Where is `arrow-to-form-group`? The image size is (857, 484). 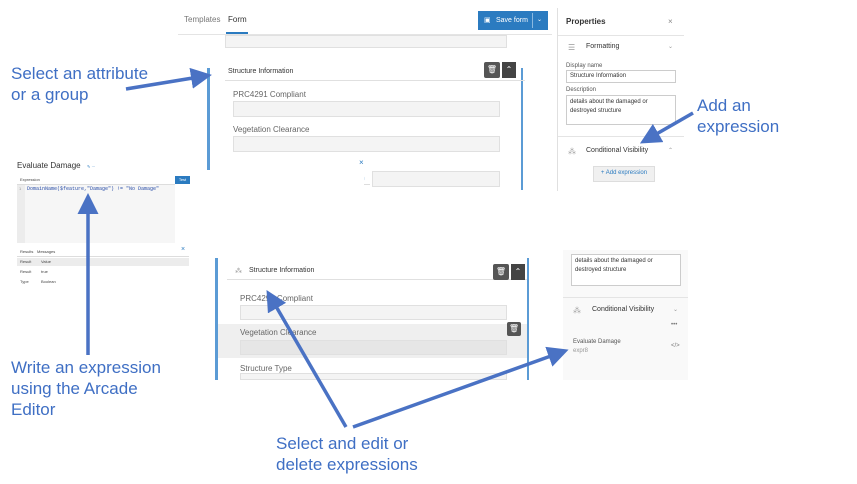
arrow-to-form-group is located at coordinates (307, 358).